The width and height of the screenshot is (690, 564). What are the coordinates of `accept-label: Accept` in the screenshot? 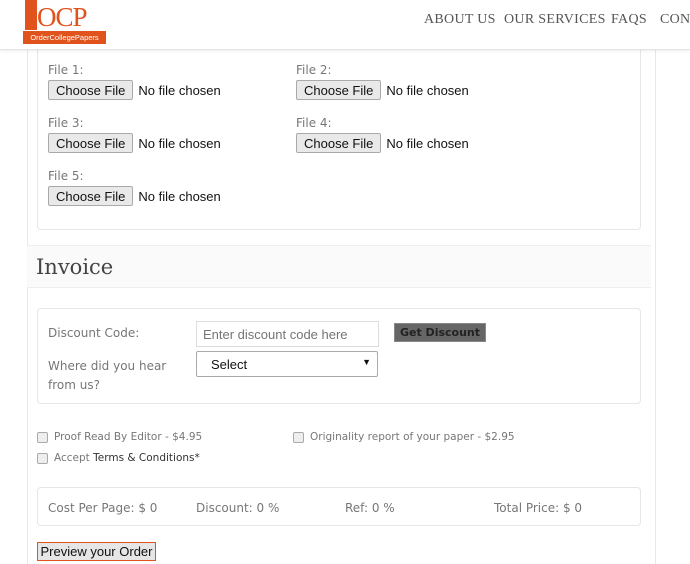 It's located at (72, 458).